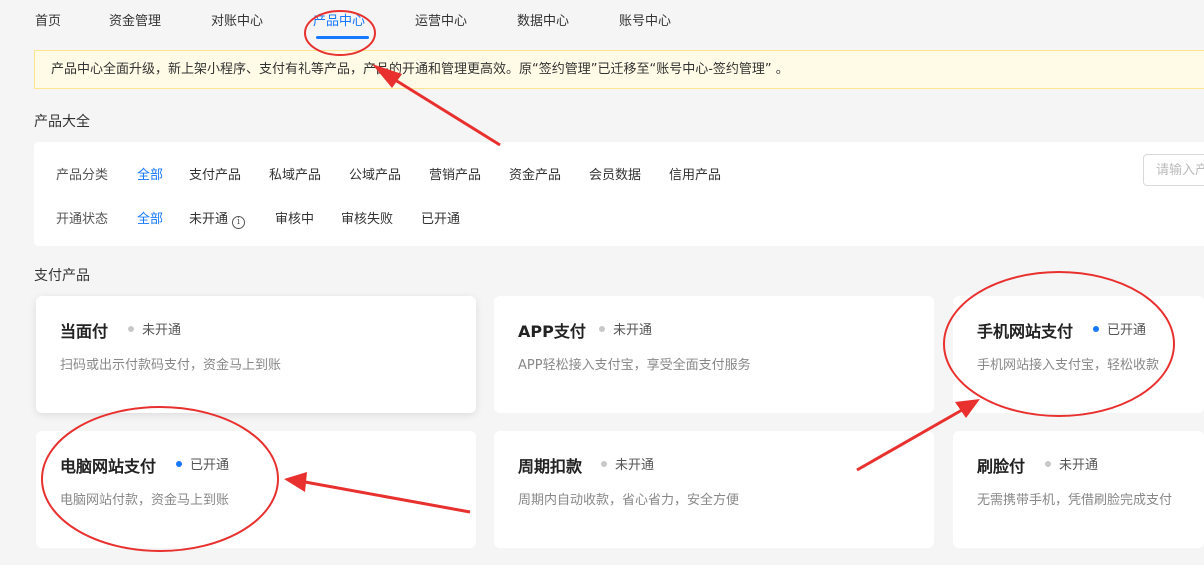 This screenshot has width=1204, height=565. Describe the element at coordinates (135, 19) in the screenshot. I see `nav-funds: 资金管理` at that location.